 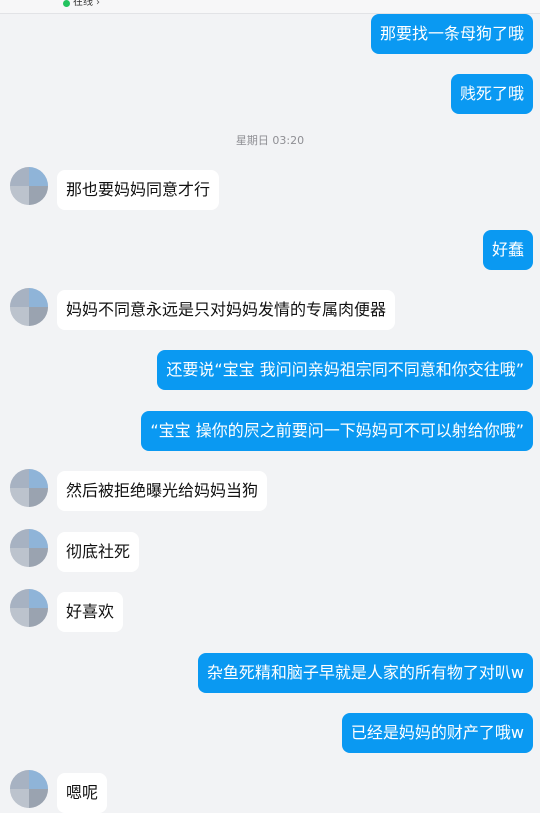 What do you see at coordinates (98, 552) in the screenshot?
I see `message-bubble-incoming: 彻底社死` at bounding box center [98, 552].